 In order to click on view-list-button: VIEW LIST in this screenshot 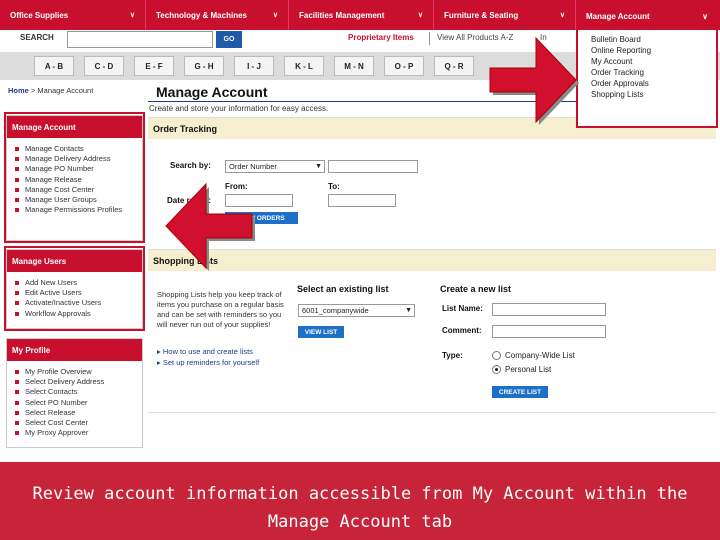, I will do `click(321, 332)`.